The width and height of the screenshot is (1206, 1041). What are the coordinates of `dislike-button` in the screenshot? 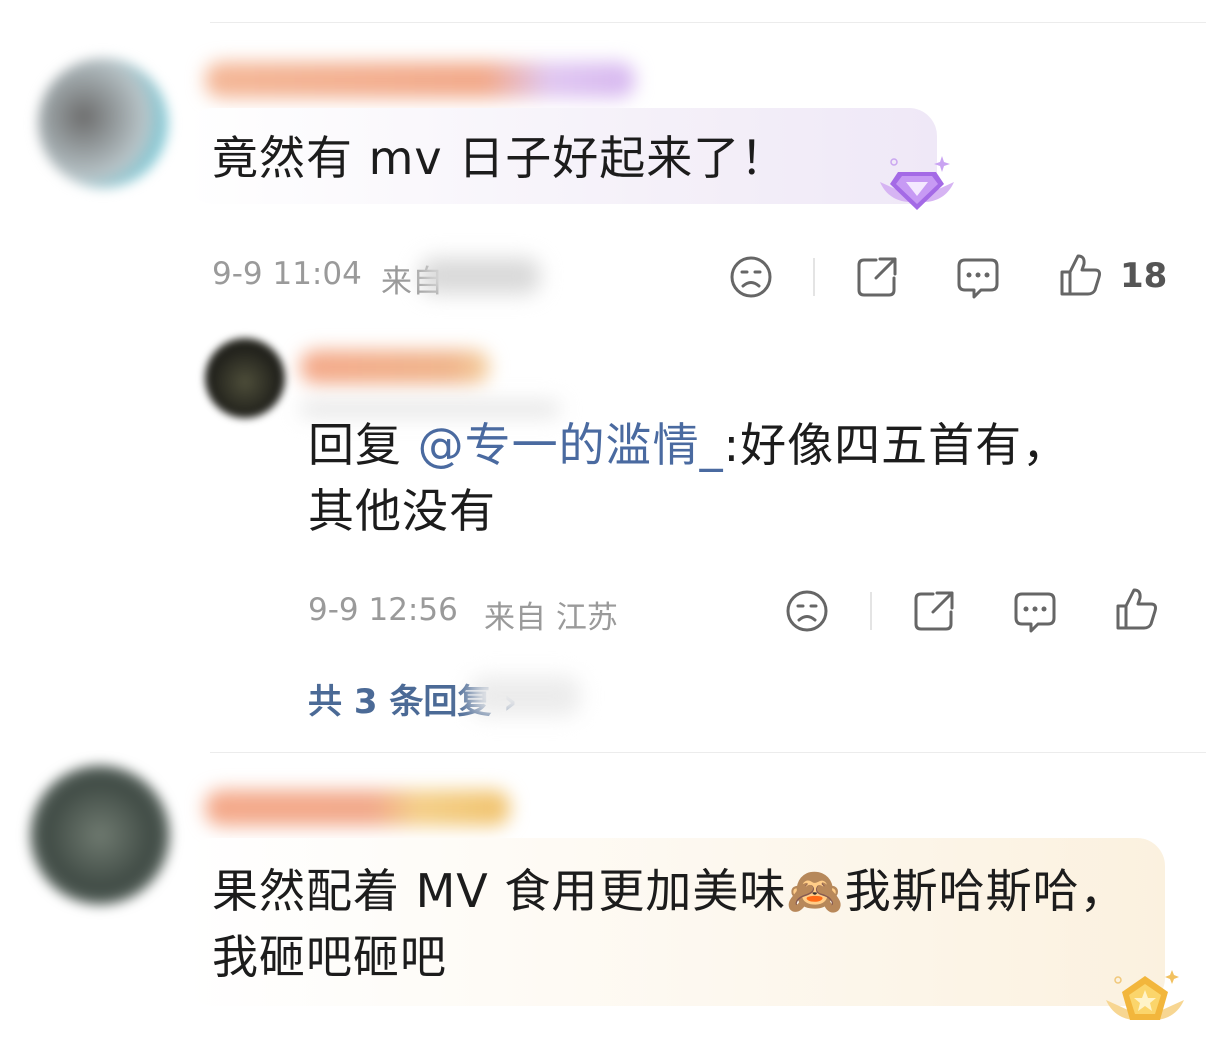 It's located at (751, 277).